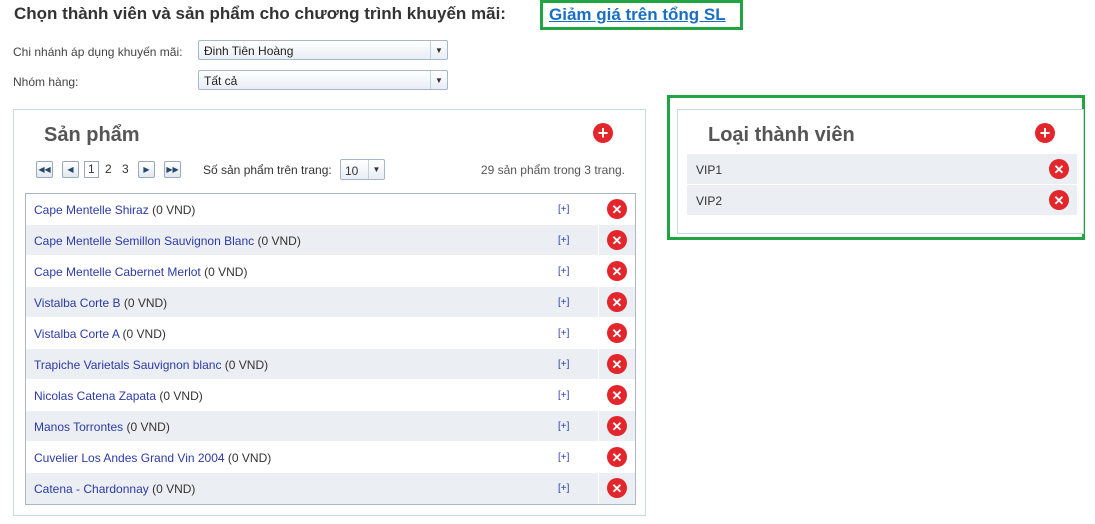  What do you see at coordinates (70, 169) in the screenshot?
I see `prev-page-icon: ◀` at bounding box center [70, 169].